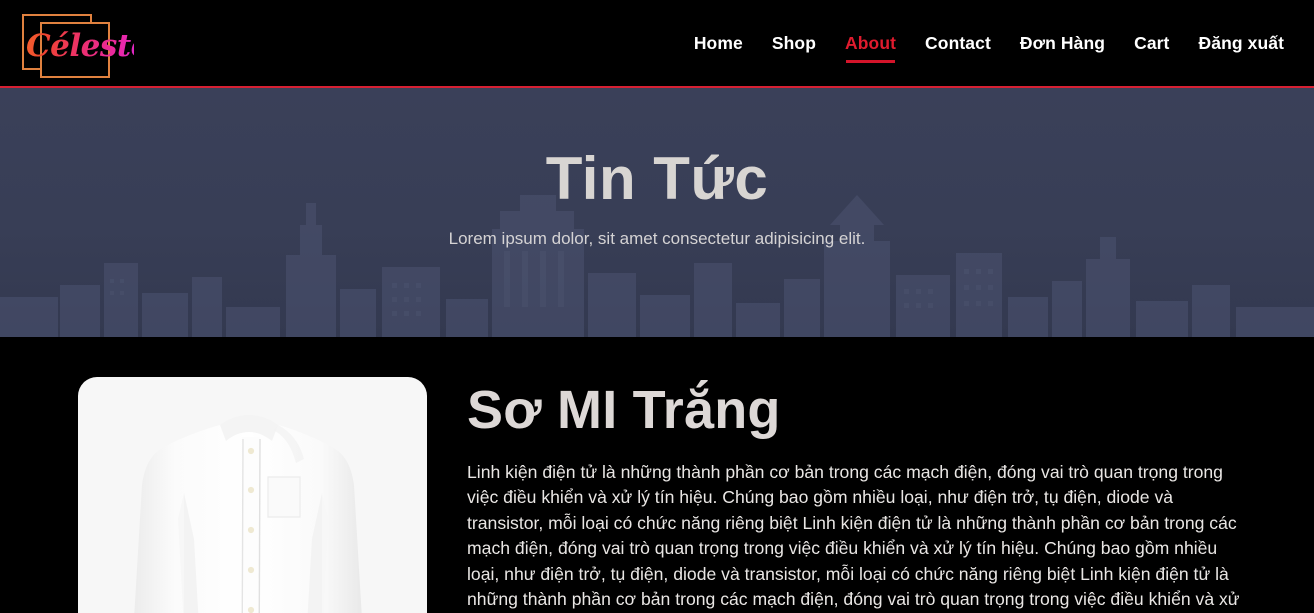  I want to click on product-image-wrap, so click(252, 495).